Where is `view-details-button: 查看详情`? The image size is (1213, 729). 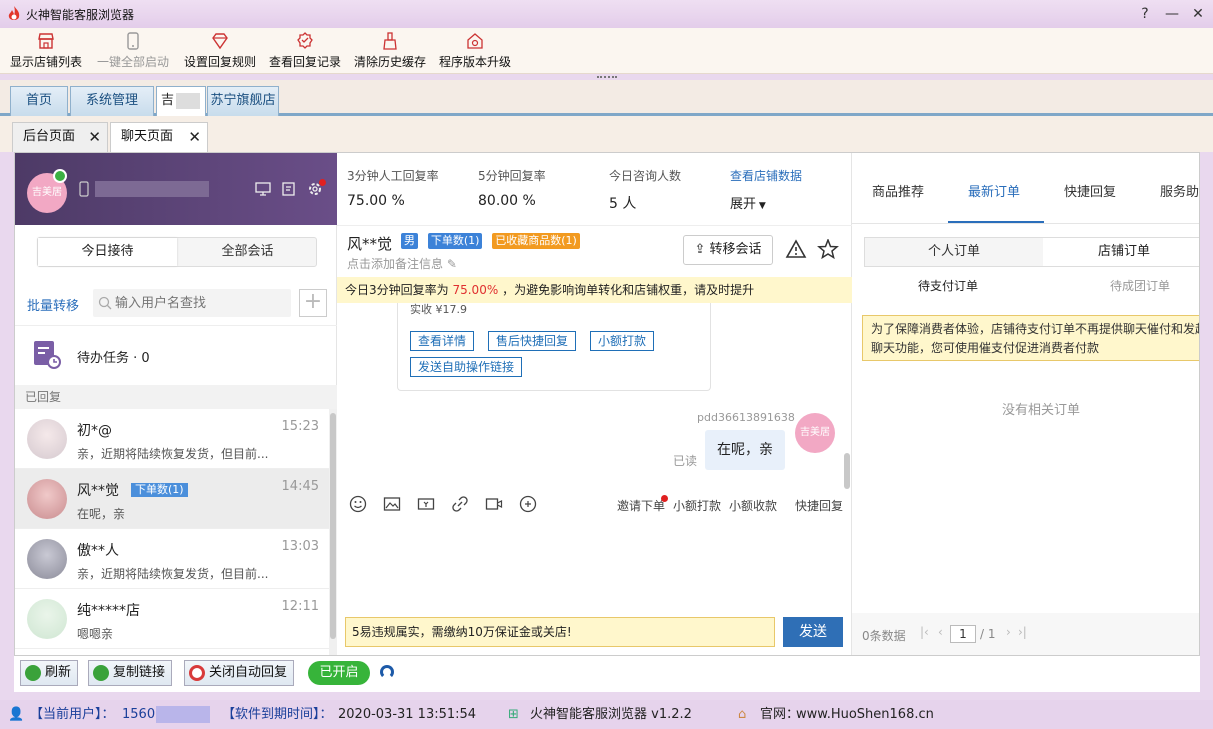
view-details-button: 查看详情 is located at coordinates (442, 341).